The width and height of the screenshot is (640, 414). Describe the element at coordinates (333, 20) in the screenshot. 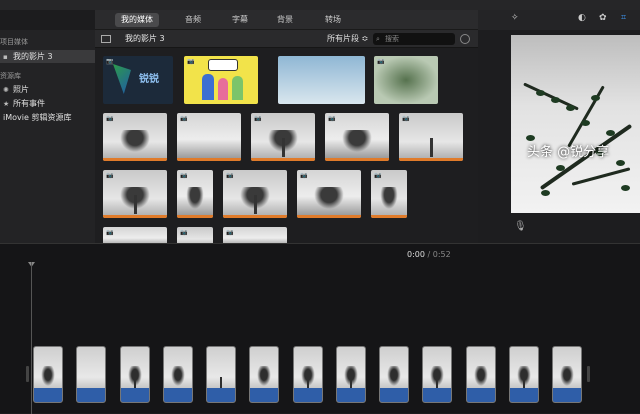

I see `tab-transitions: 转场` at that location.